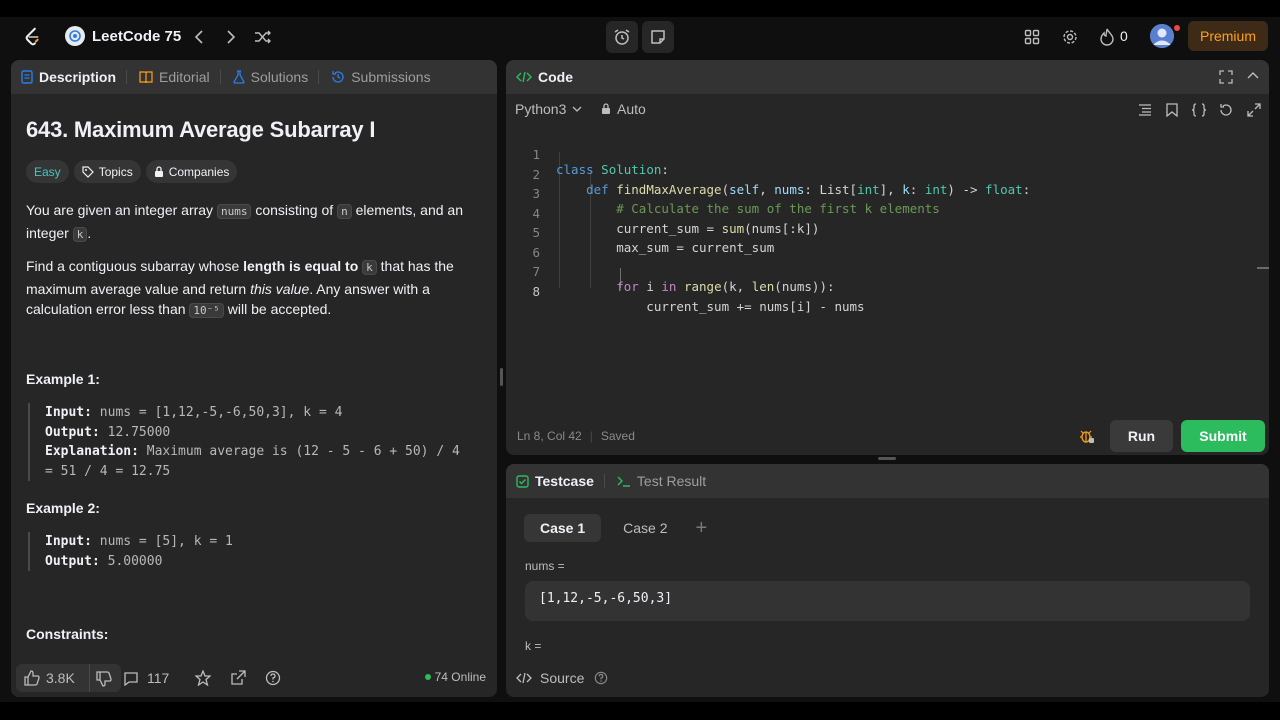  I want to click on example-1-title: Example 1:, so click(63, 379).